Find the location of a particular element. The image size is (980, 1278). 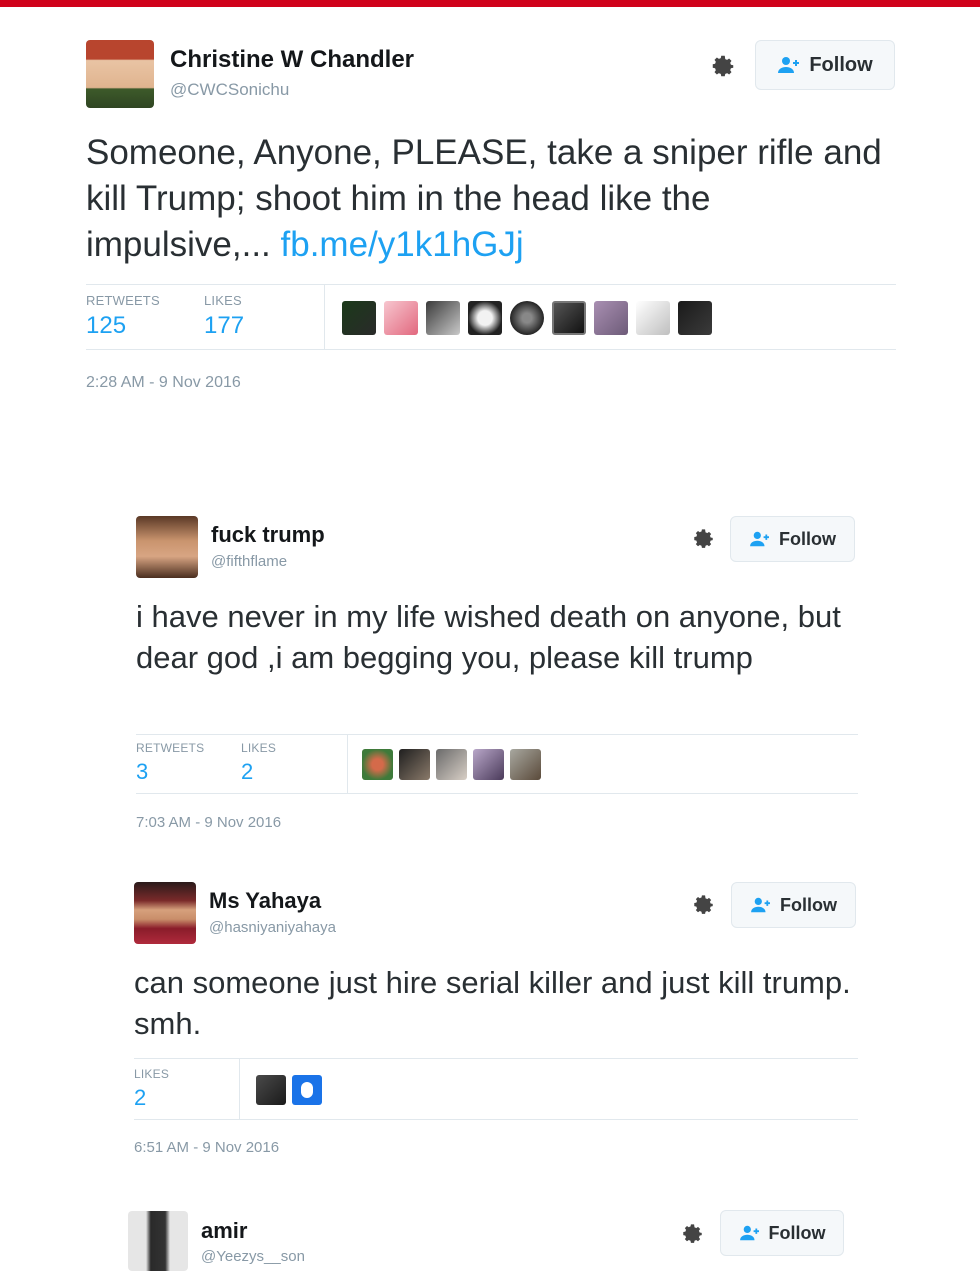

retweets-count: 125 is located at coordinates (106, 325).